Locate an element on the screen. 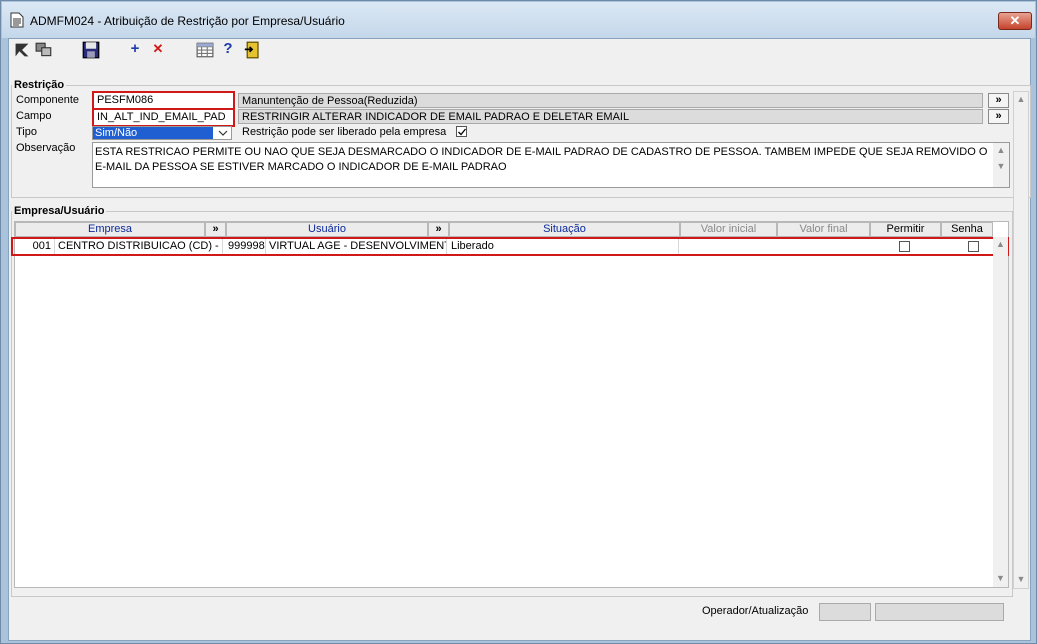 Image resolution: width=1037 pixels, height=644 pixels. tipo-select: Sim/Não is located at coordinates (162, 133).